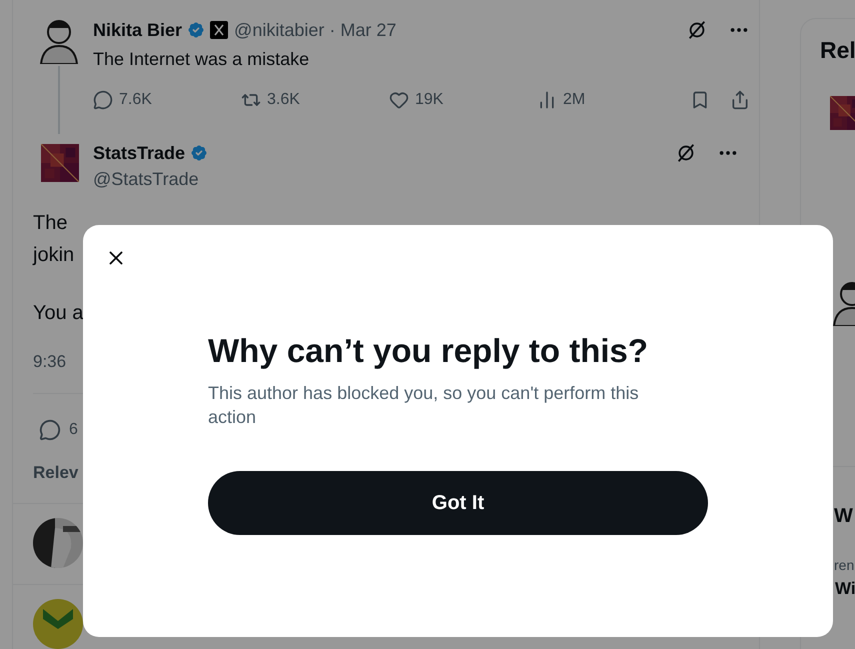  I want to click on author-handle: @StatsTrade, so click(146, 179).